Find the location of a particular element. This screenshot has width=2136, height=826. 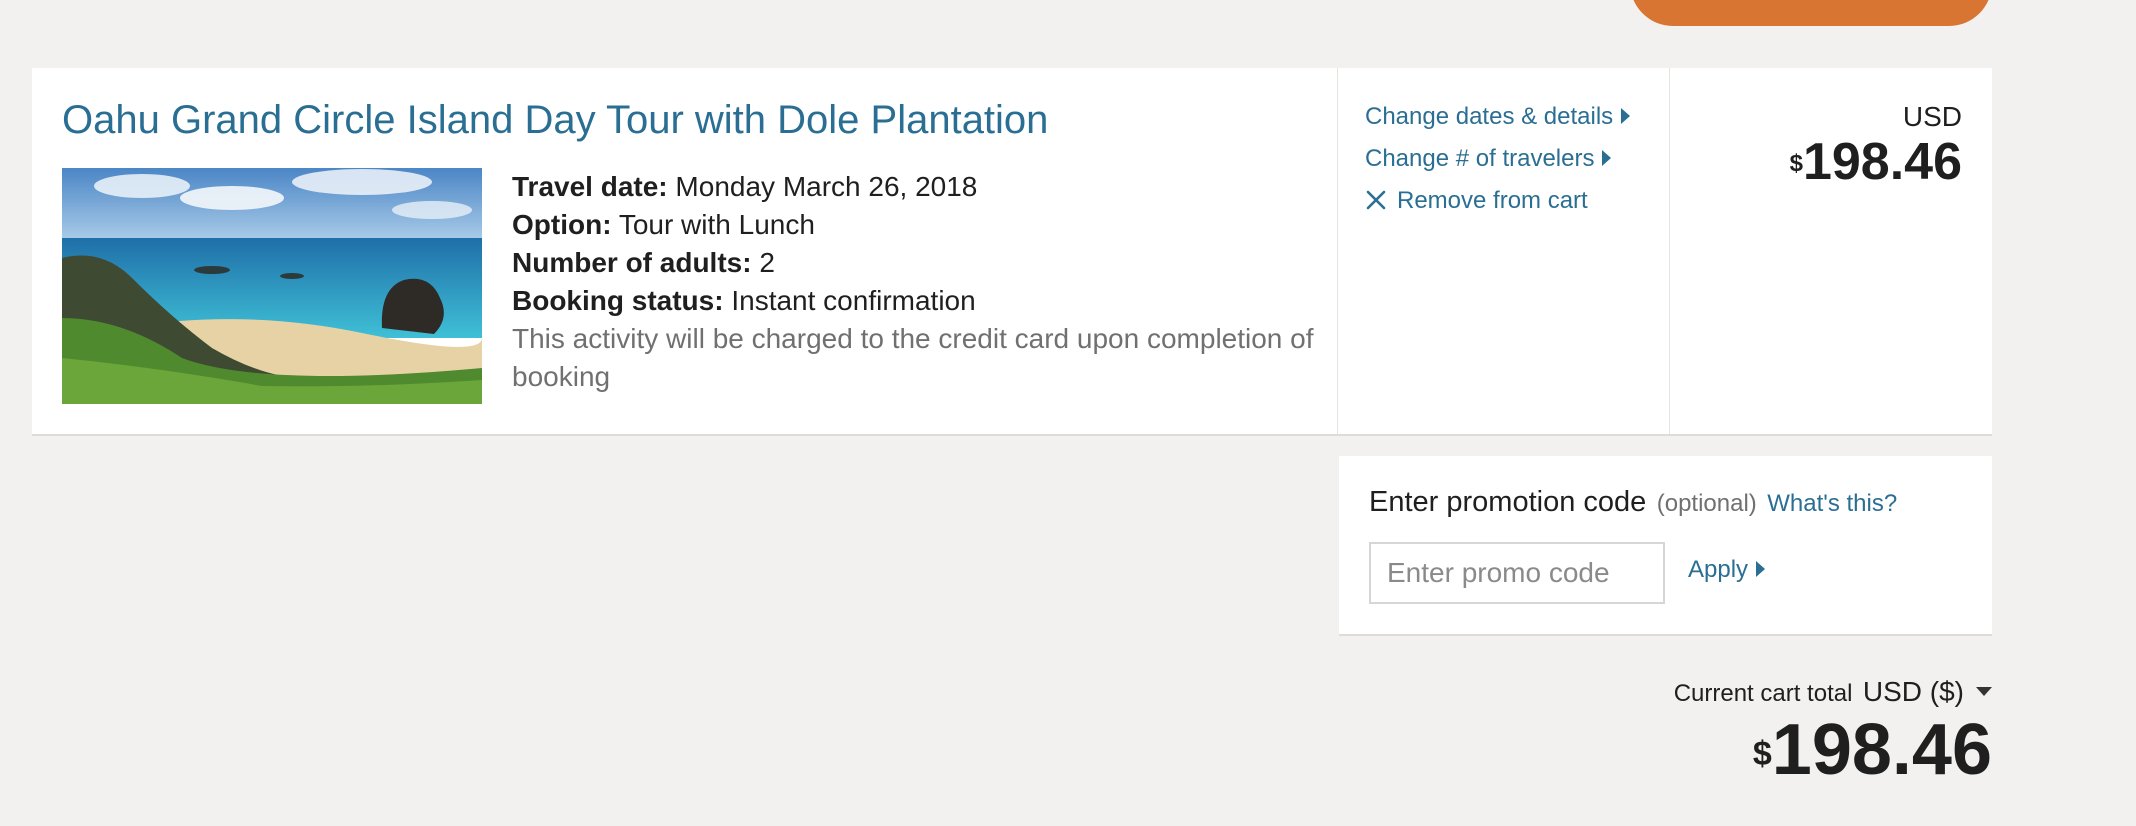

cart-total-header: Current cart total USD ($) is located at coordinates (1833, 692).